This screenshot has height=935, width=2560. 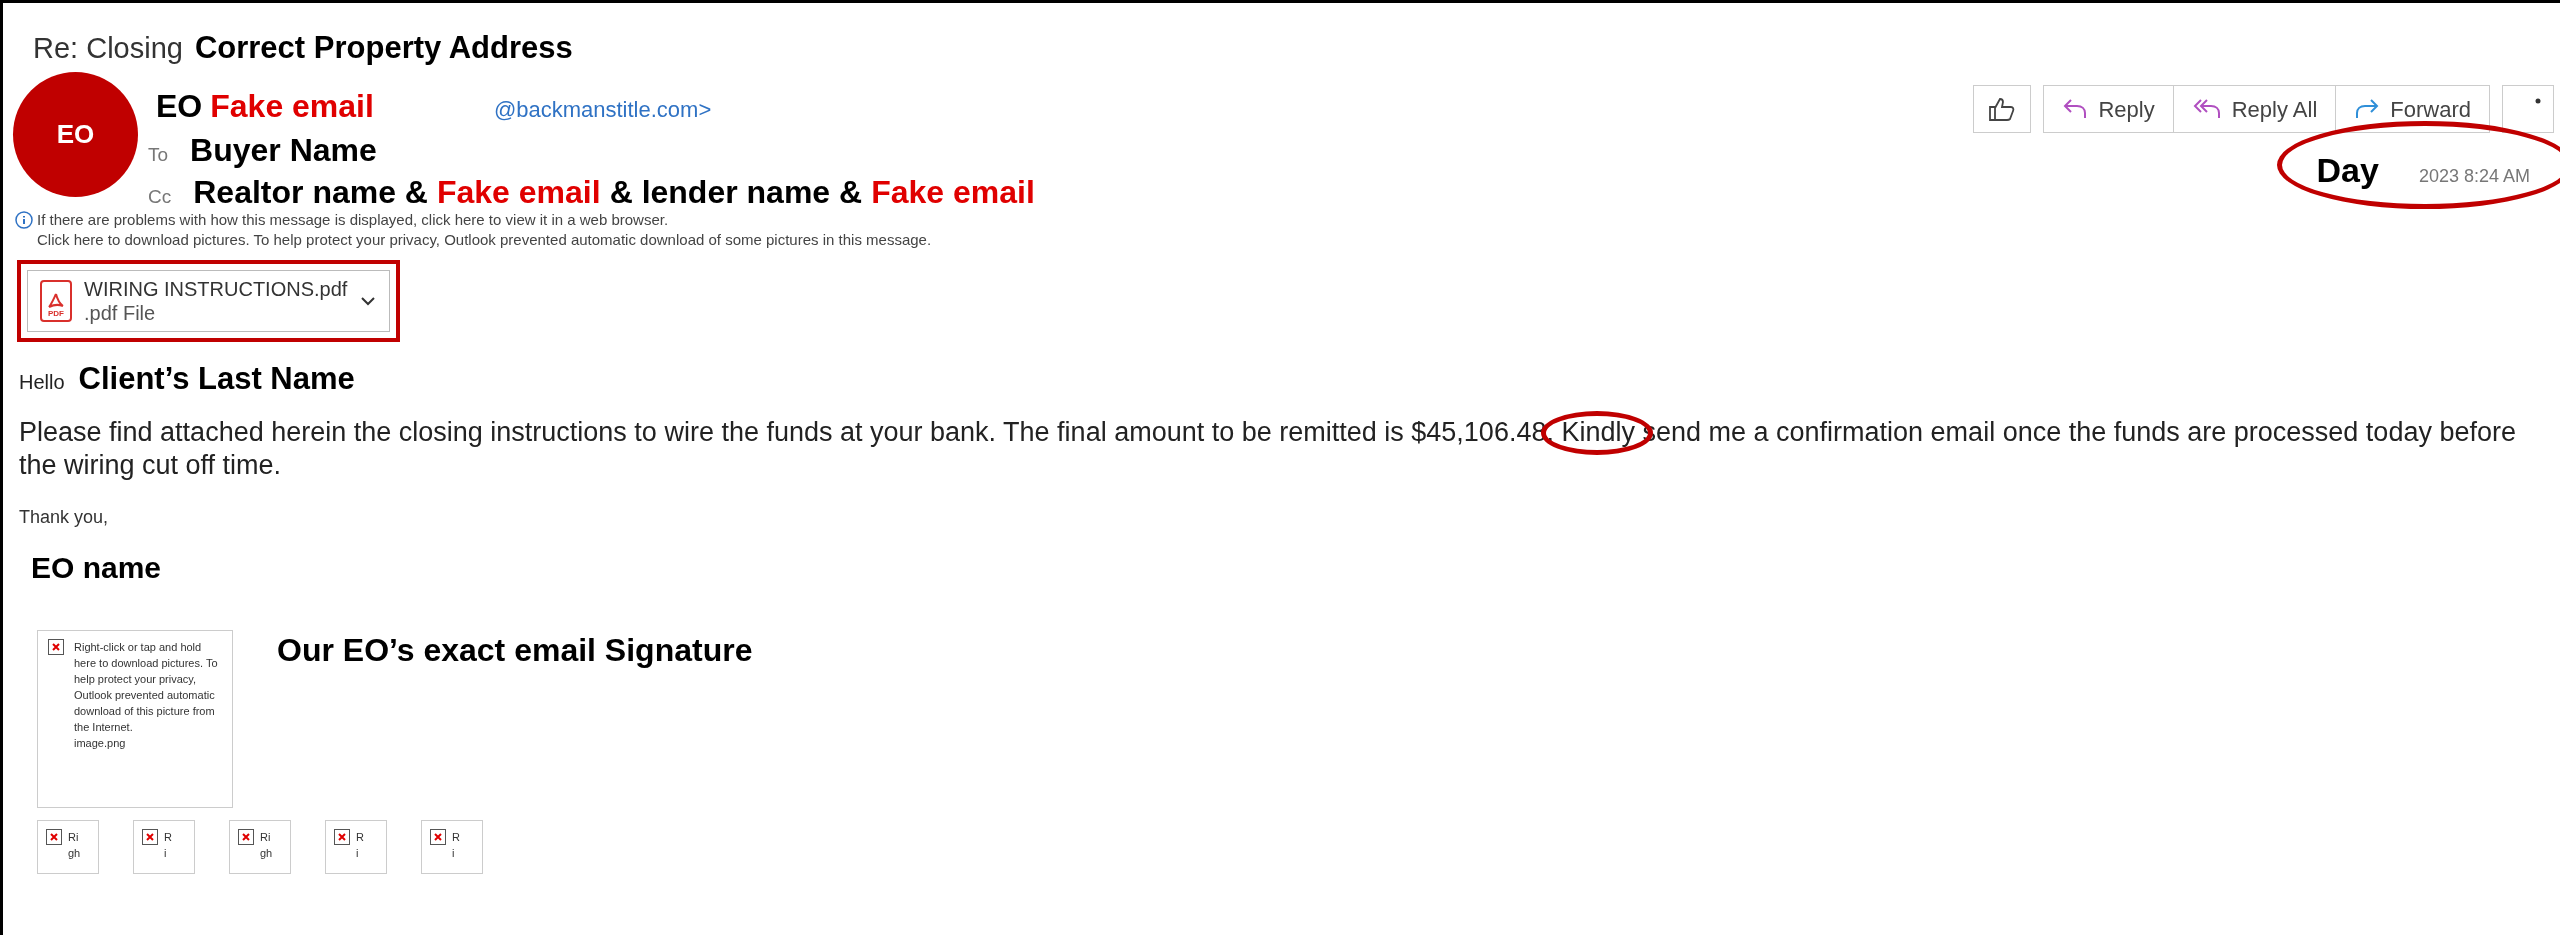 I want to click on email-subject: Re: Closing, so click(x=108, y=48).